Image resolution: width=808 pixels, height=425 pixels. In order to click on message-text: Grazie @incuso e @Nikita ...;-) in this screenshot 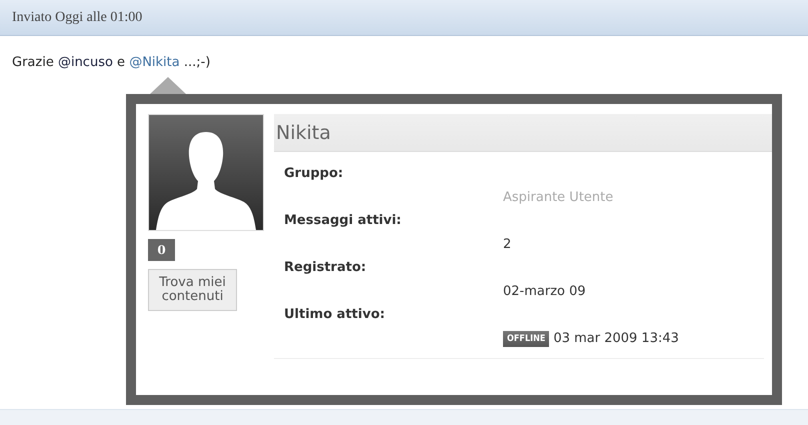, I will do `click(111, 62)`.